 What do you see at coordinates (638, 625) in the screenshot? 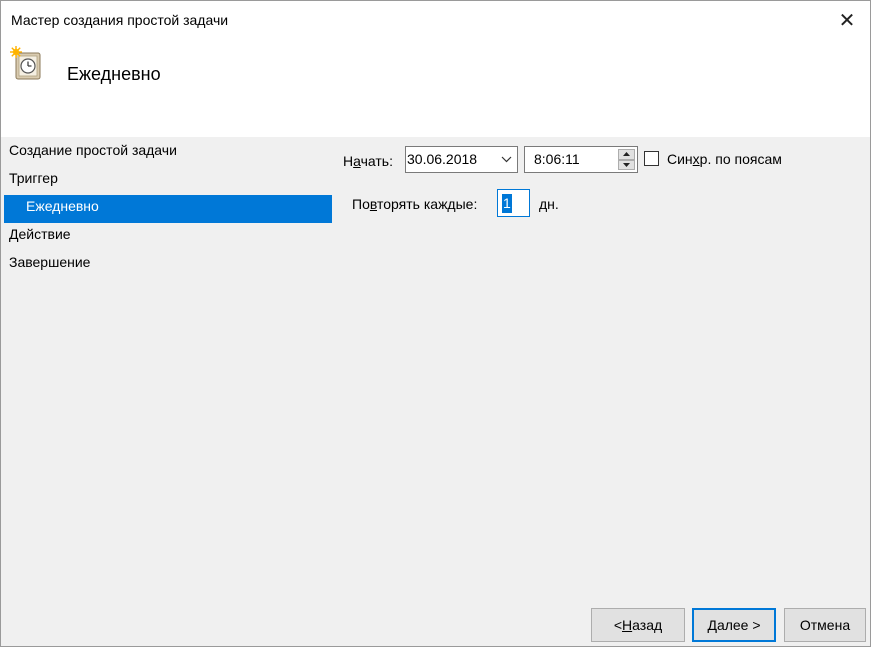
I see `back-button: < Назад` at bounding box center [638, 625].